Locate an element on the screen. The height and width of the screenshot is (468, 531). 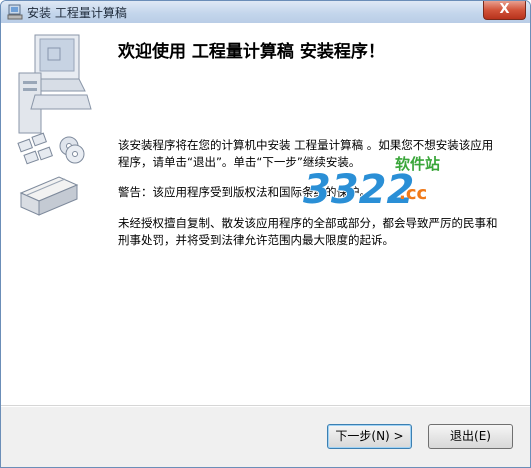
next-button: 下一步(N) > is located at coordinates (369, 436).